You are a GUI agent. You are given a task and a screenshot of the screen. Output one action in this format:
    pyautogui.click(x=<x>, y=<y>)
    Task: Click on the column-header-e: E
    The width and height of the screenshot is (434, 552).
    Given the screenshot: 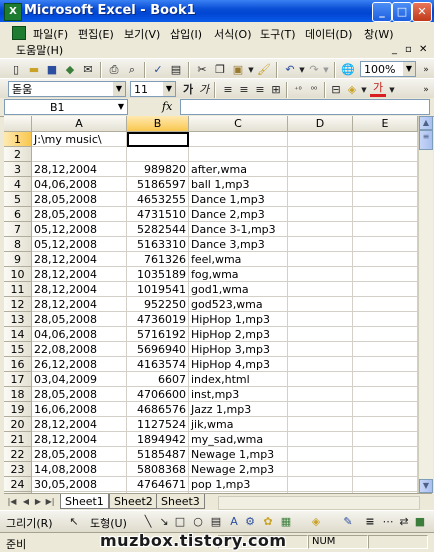 What is the action you would take?
    pyautogui.click(x=385, y=124)
    